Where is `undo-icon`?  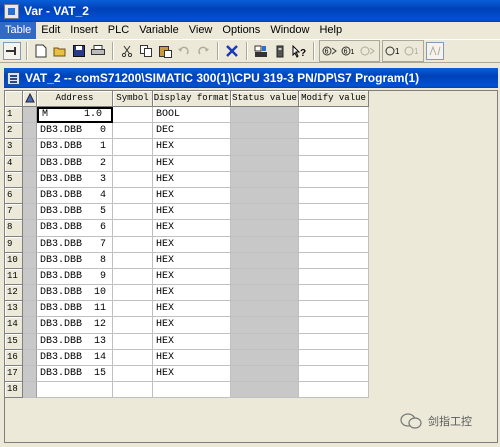 undo-icon is located at coordinates (184, 51).